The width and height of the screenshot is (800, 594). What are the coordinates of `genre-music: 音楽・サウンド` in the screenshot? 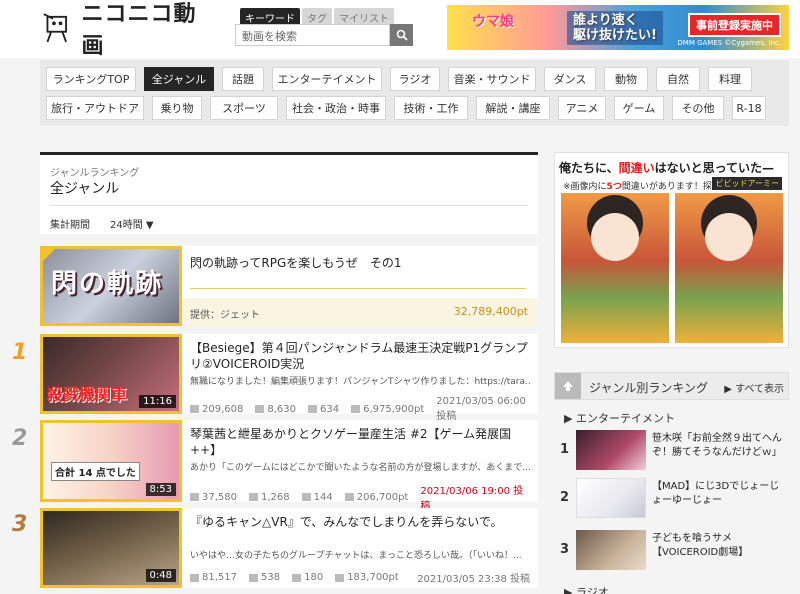 It's located at (492, 79).